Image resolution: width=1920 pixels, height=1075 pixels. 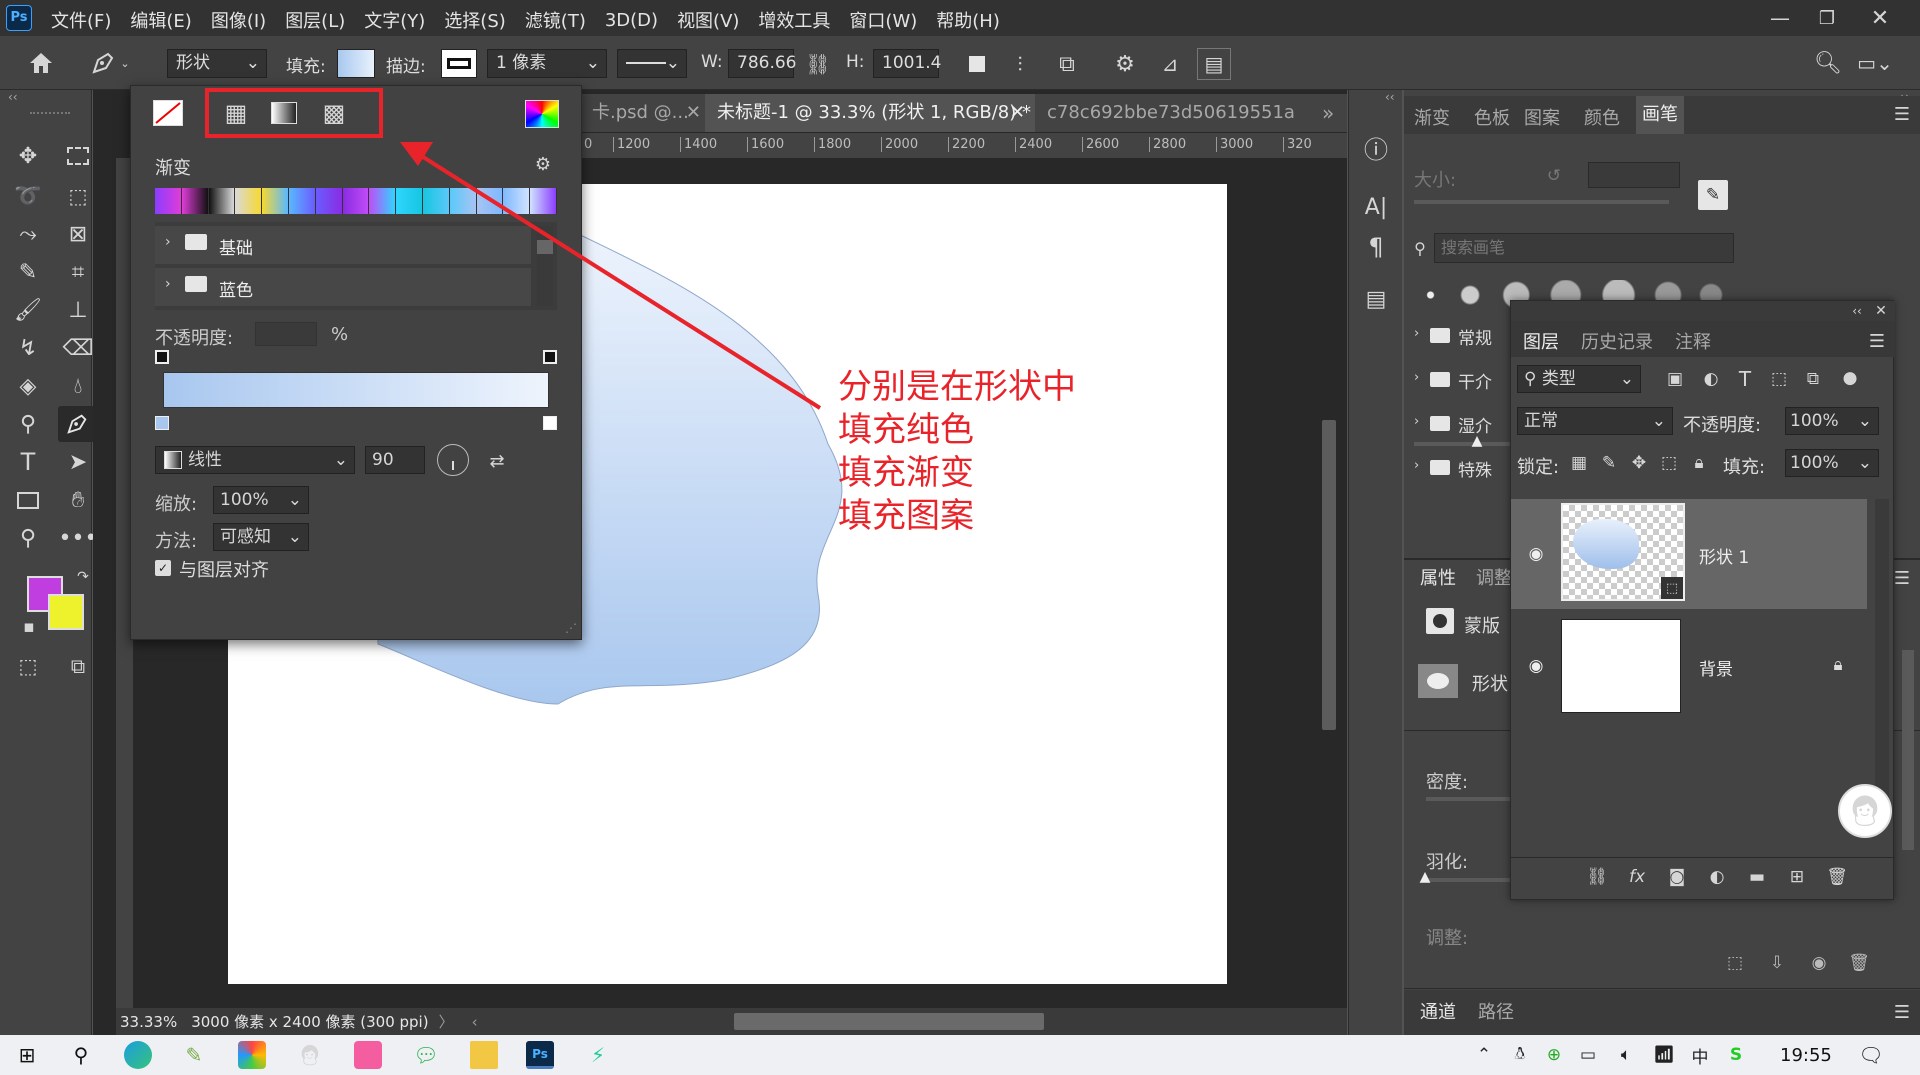 I want to click on annotation-text: 分别是在形状中 填充纯色 填充渐变 填充图案, so click(x=957, y=451).